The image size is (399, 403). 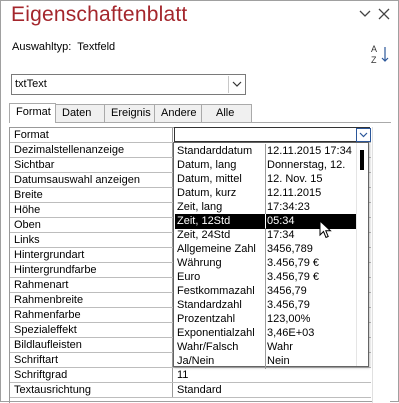 What do you see at coordinates (91, 195) in the screenshot?
I see `property-name: Breite` at bounding box center [91, 195].